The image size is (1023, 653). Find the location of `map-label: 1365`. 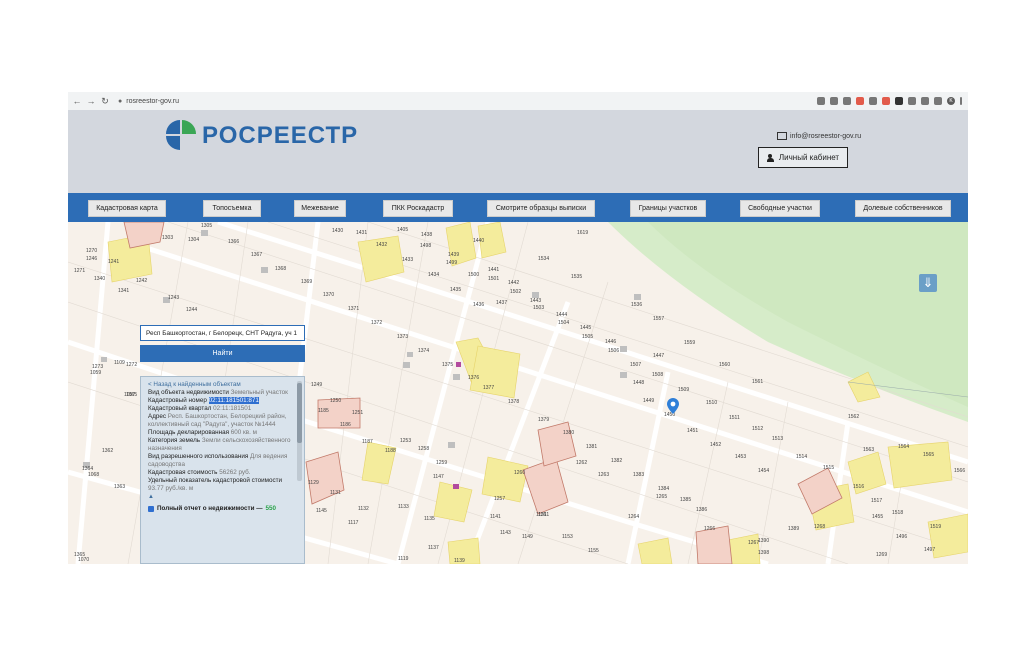

map-label: 1365 is located at coordinates (80, 555).